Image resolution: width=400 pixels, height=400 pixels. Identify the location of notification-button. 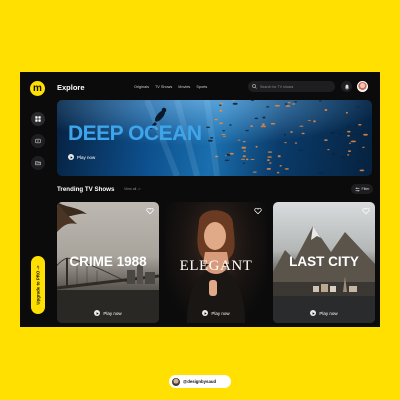
(346, 86).